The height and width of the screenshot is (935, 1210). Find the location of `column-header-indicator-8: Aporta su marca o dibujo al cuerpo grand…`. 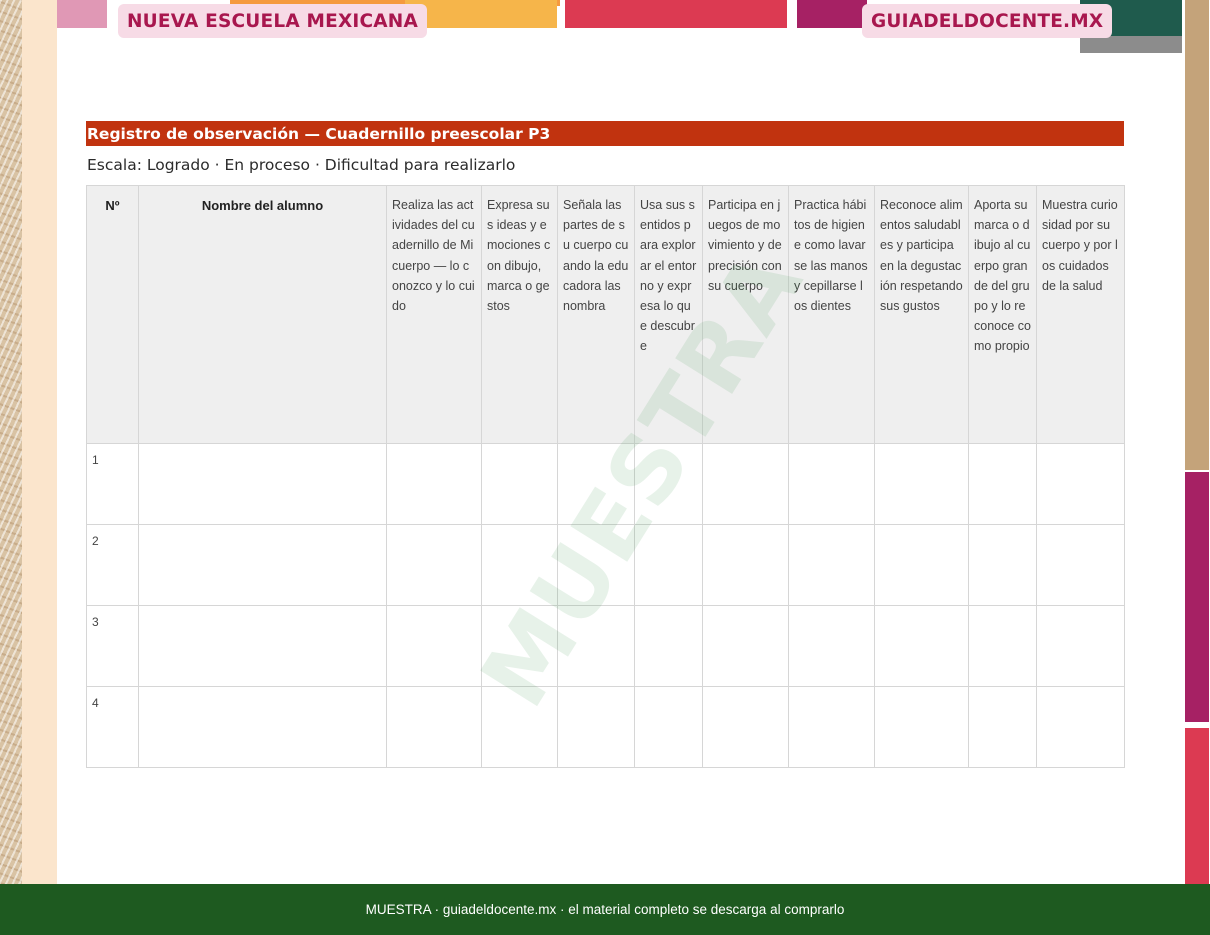

column-header-indicator-8: Aporta su marca o dibujo al cuerpo grand… is located at coordinates (1002, 314).